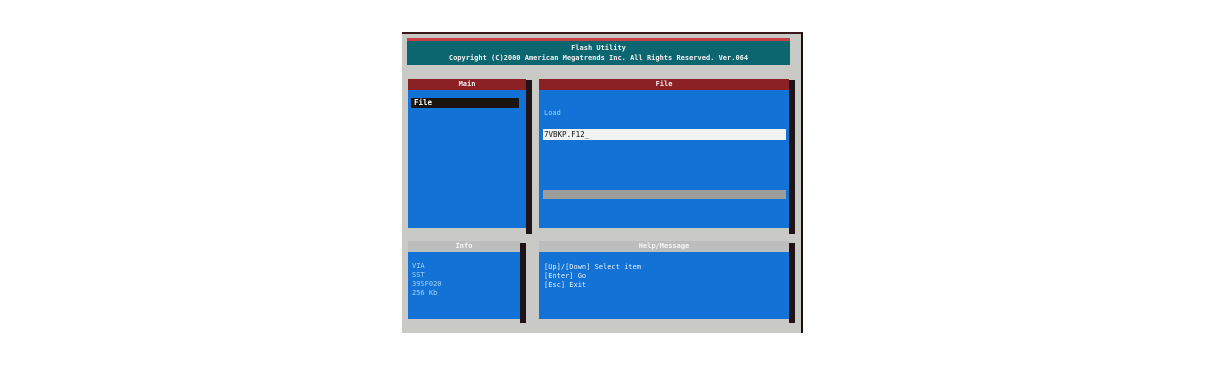 This screenshot has height=368, width=1226. Describe the element at coordinates (427, 284) in the screenshot. I see `info-value: 39SF020` at that location.